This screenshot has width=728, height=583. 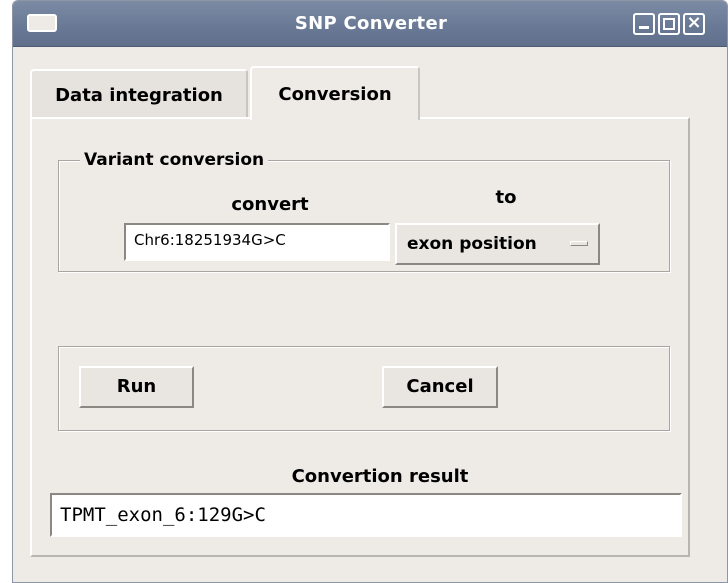 What do you see at coordinates (579, 243) in the screenshot?
I see `option-menu-indicator-icon` at bounding box center [579, 243].